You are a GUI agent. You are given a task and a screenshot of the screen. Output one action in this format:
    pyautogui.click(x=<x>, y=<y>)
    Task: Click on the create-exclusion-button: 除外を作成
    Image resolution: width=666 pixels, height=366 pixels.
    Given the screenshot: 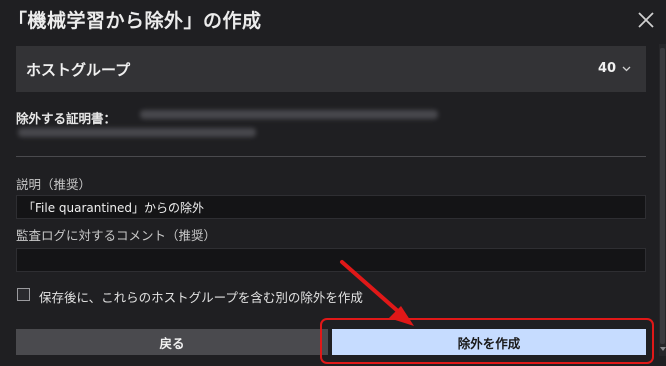 What is the action you would take?
    pyautogui.click(x=489, y=342)
    